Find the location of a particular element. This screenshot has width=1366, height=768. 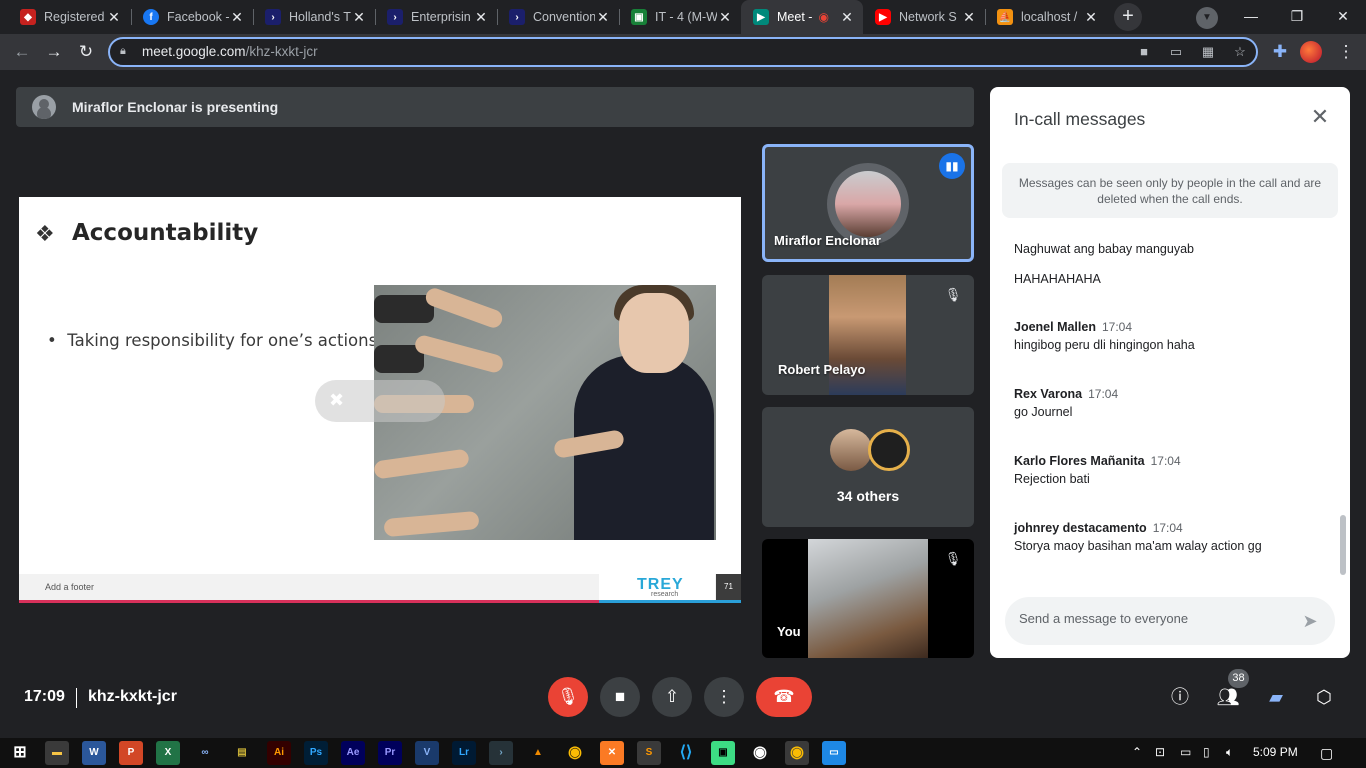

reload-icon: ↻ is located at coordinates (86, 52).